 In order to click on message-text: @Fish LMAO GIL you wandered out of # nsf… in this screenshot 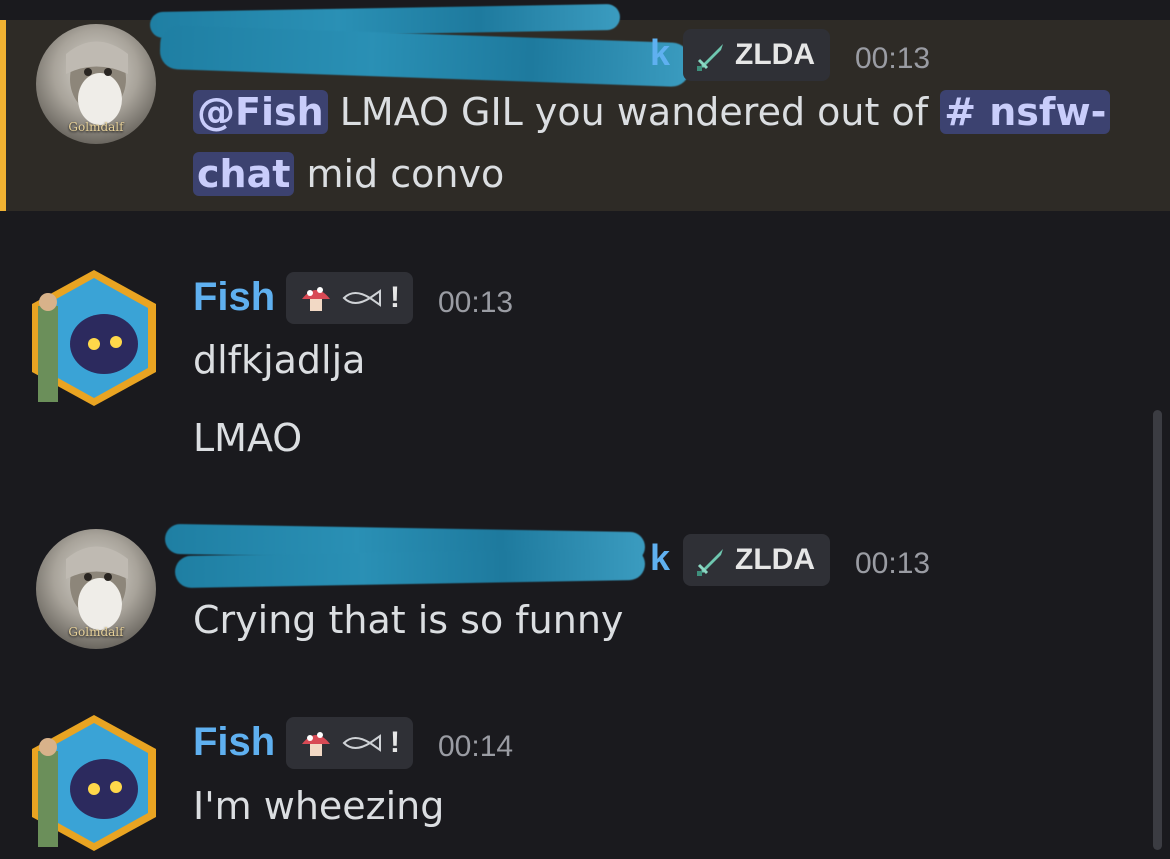, I will do `click(652, 112)`.